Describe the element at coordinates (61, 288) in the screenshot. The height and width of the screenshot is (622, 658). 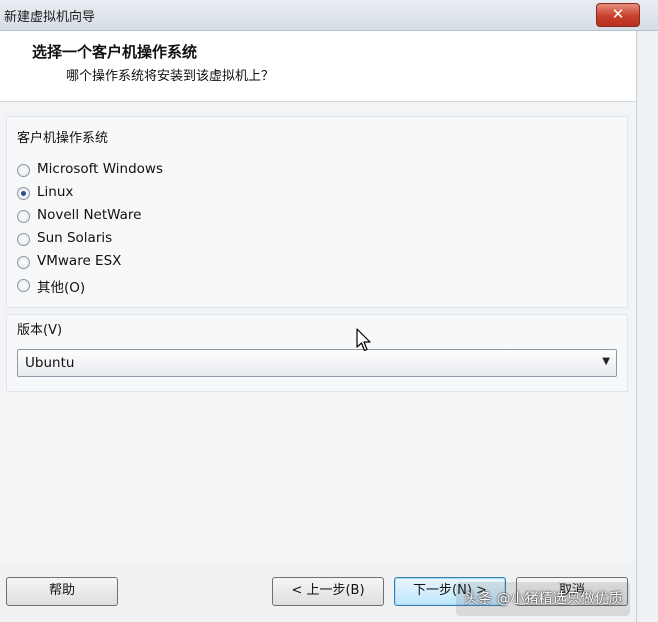
I see `radio-label: 其他(O)` at that location.